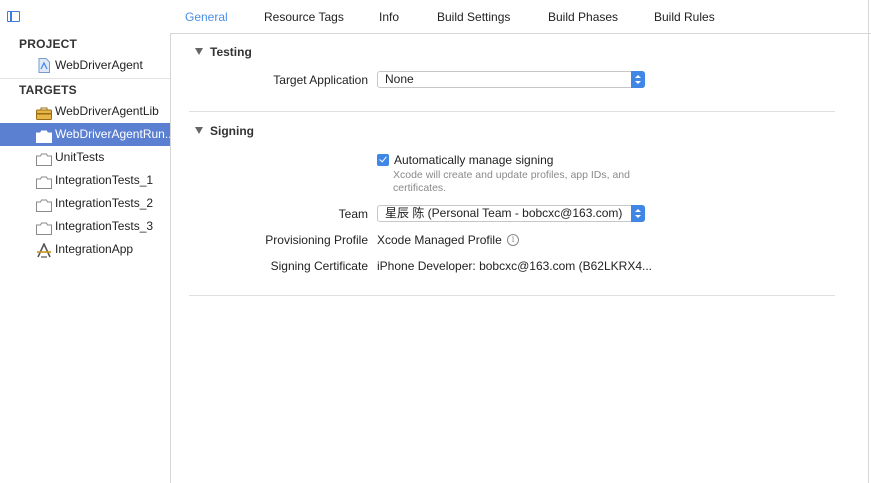  I want to click on sidebar-item-integrationtests-1: IntegrationTests_1, so click(85, 180).